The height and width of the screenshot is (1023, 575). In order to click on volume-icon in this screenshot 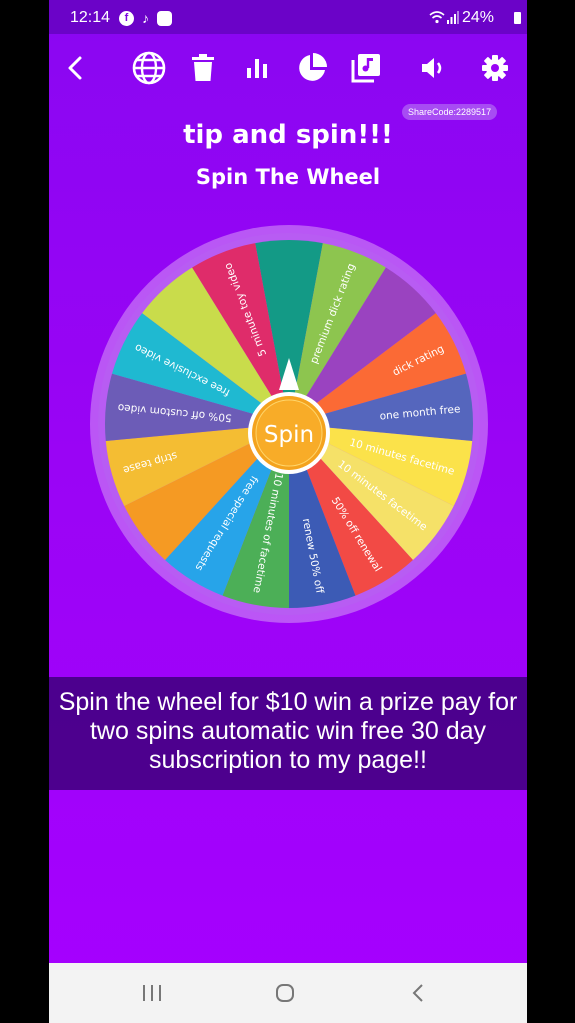, I will do `click(434, 68)`.